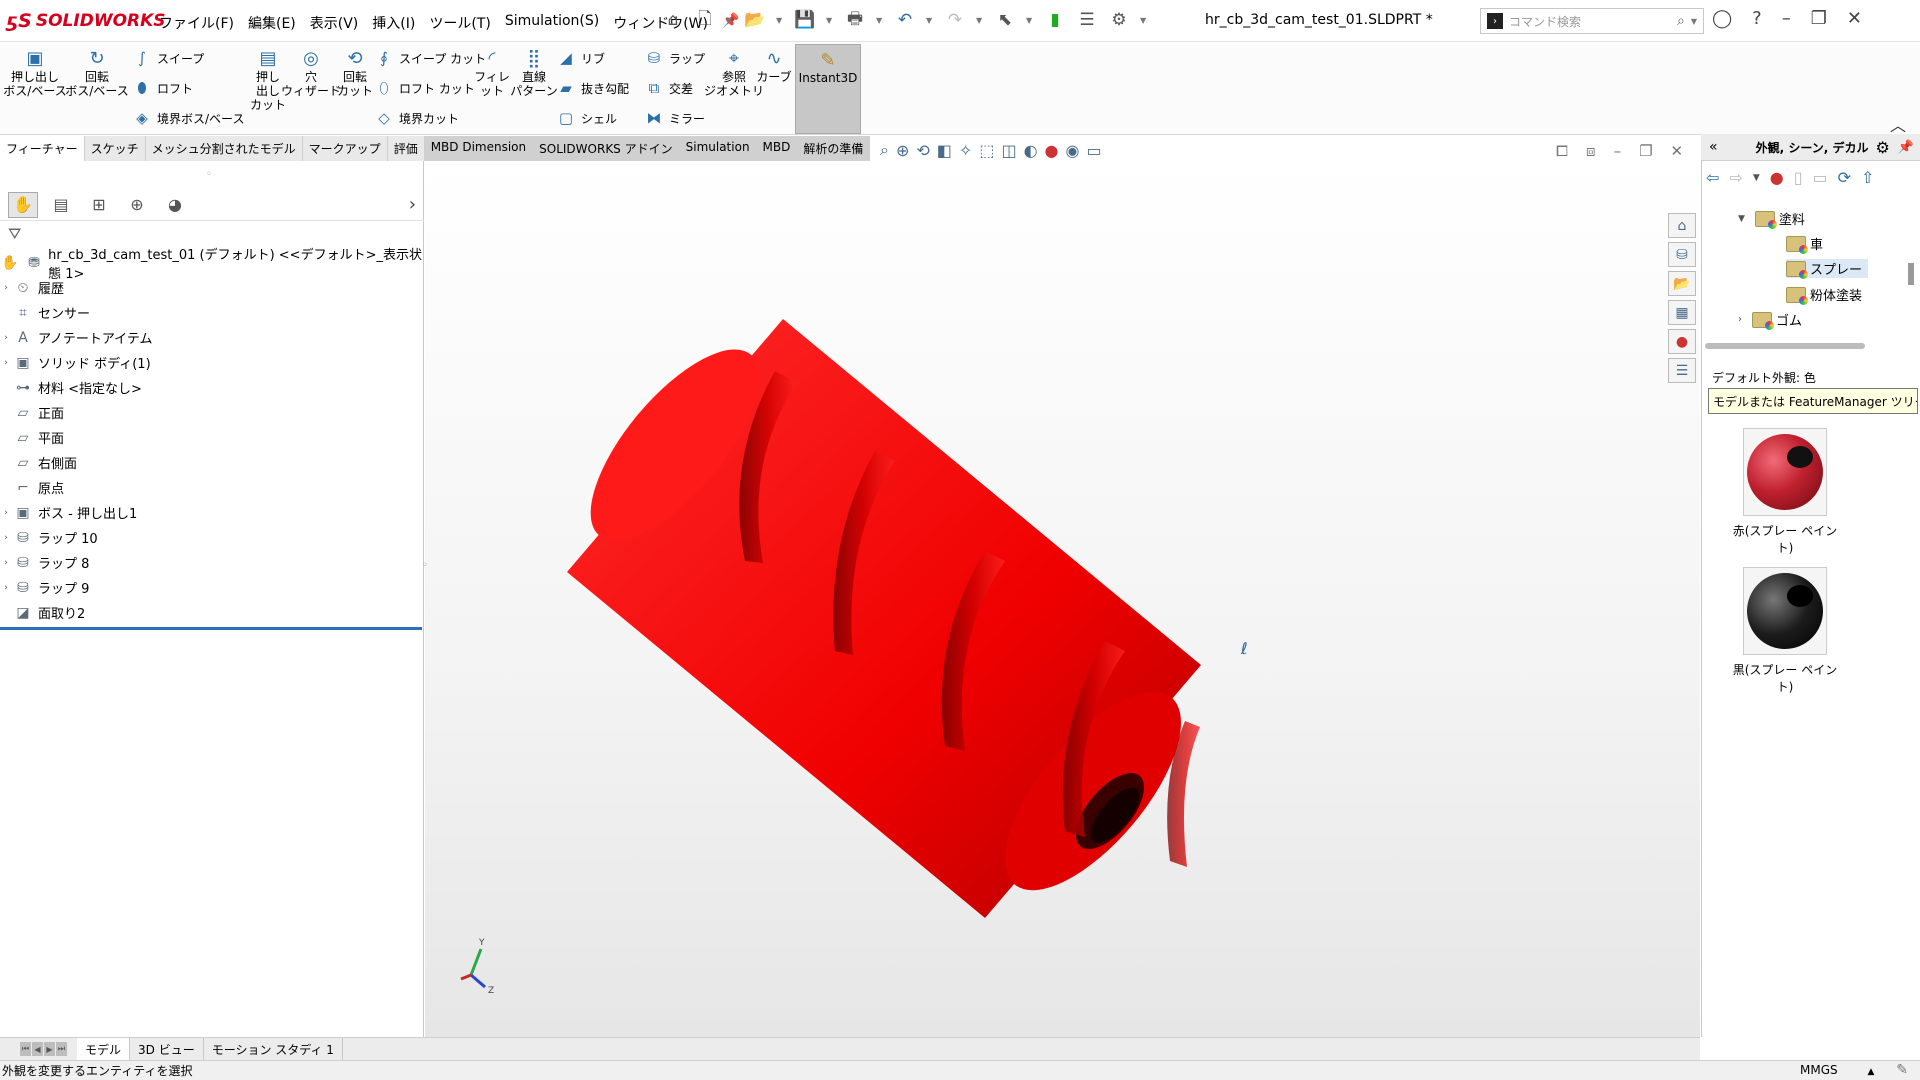 Image resolution: width=1920 pixels, height=1080 pixels. What do you see at coordinates (37, 1049) in the screenshot?
I see `prev-tab-icon: ◀` at bounding box center [37, 1049].